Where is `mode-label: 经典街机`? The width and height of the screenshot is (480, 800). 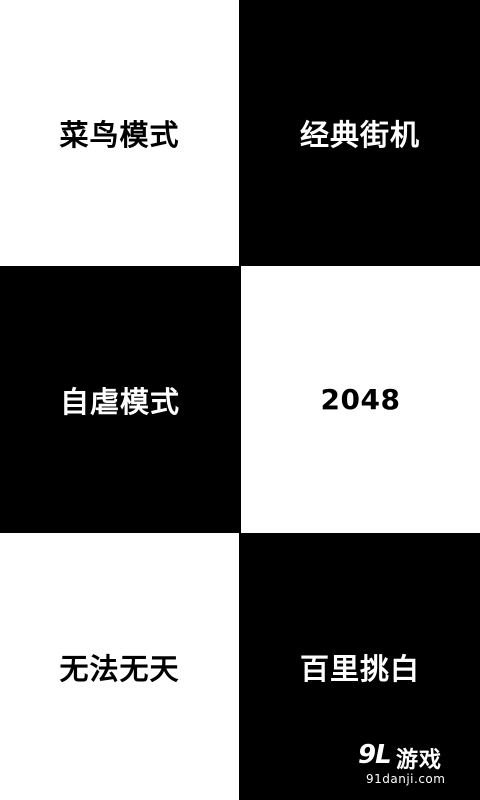 mode-label: 经典街机 is located at coordinates (359, 135).